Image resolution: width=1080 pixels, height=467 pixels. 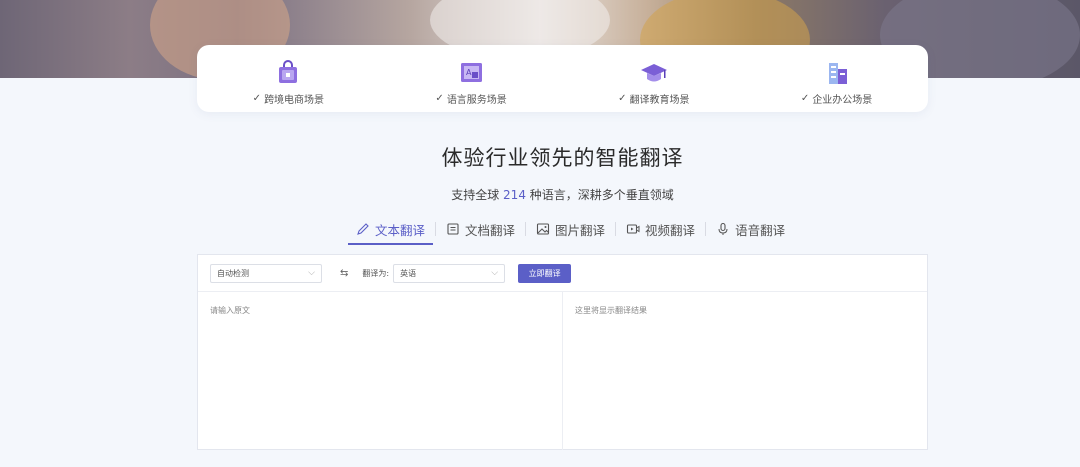 I want to click on svg-text: A, so click(x=469, y=72).